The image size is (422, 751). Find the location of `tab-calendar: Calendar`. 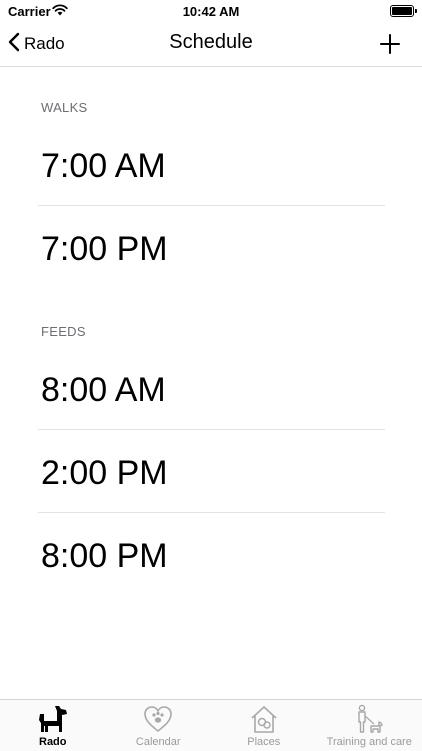

tab-calendar: Calendar is located at coordinates (159, 725).